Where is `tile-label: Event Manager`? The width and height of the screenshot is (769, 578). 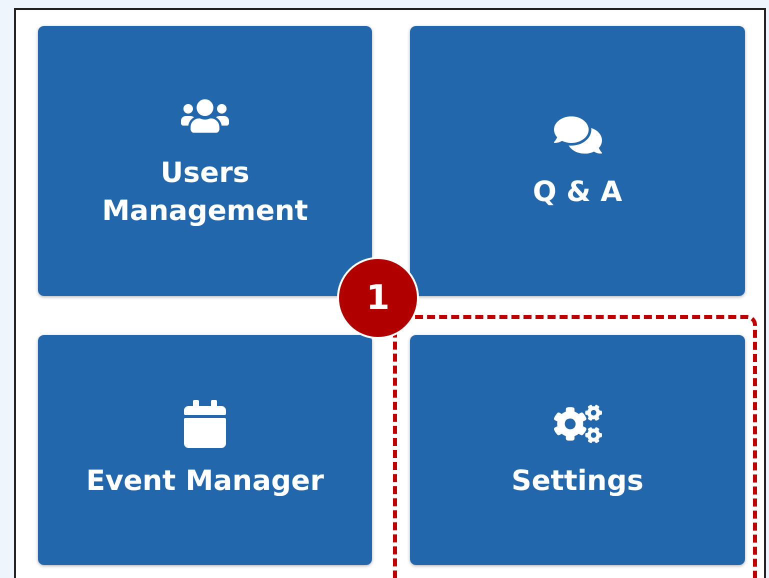
tile-label: Event Manager is located at coordinates (205, 481).